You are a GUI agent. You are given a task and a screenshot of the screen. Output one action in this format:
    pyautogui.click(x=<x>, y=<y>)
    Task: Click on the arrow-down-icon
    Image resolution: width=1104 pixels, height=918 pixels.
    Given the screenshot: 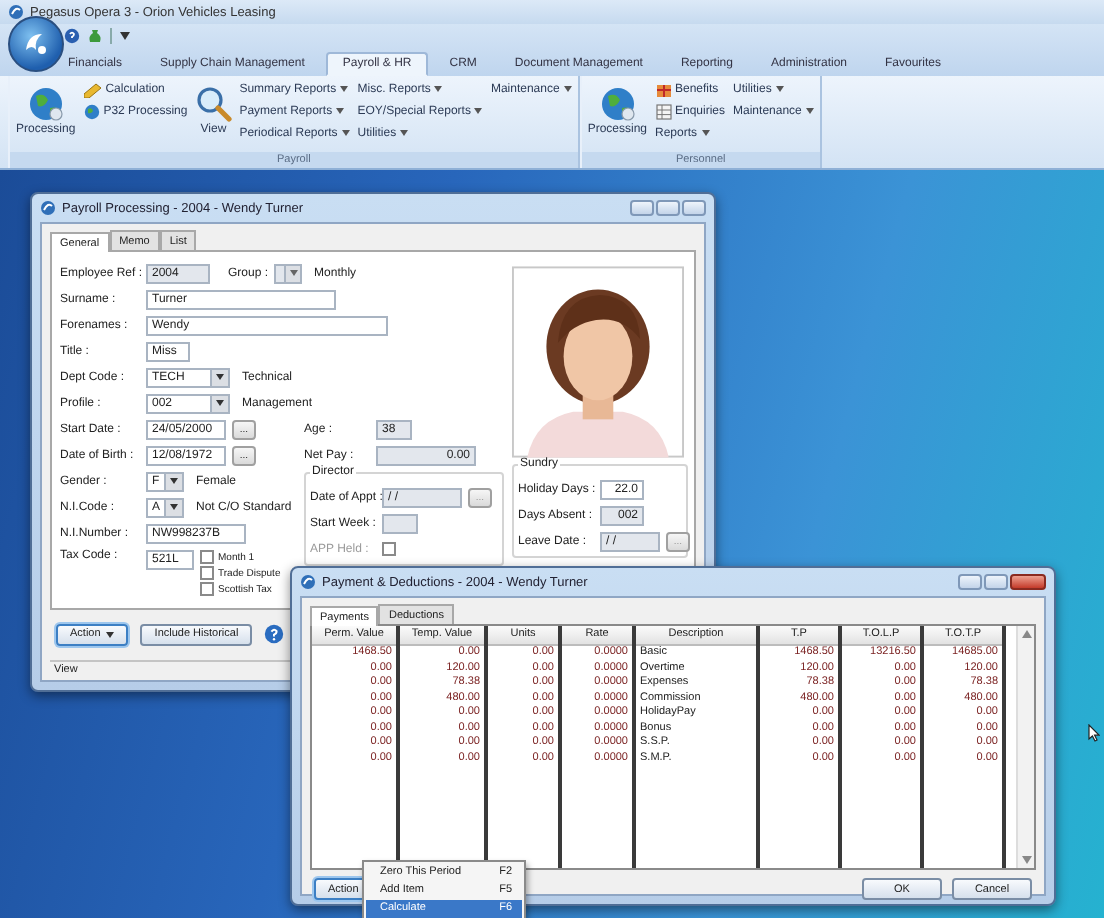 What is the action you would take?
    pyautogui.click(x=1026, y=860)
    